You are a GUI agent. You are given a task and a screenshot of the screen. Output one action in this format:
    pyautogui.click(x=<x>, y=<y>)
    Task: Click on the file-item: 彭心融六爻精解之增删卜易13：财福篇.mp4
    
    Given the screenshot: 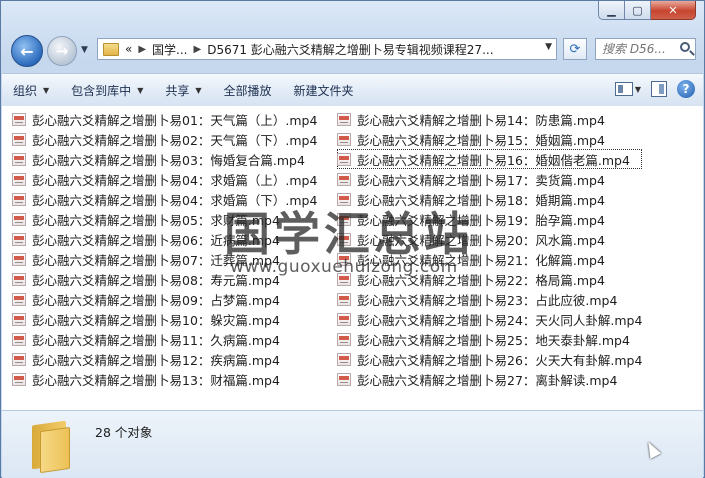 What is the action you would take?
    pyautogui.click(x=164, y=379)
    